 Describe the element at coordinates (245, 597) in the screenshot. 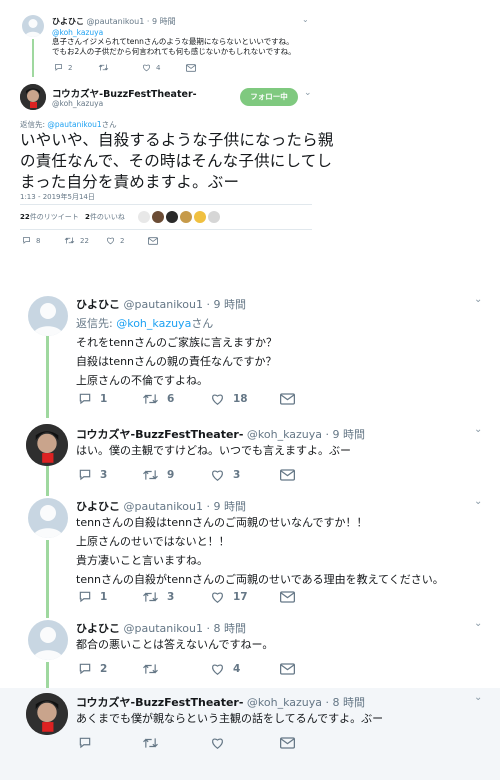

I see `like-button: 17` at that location.